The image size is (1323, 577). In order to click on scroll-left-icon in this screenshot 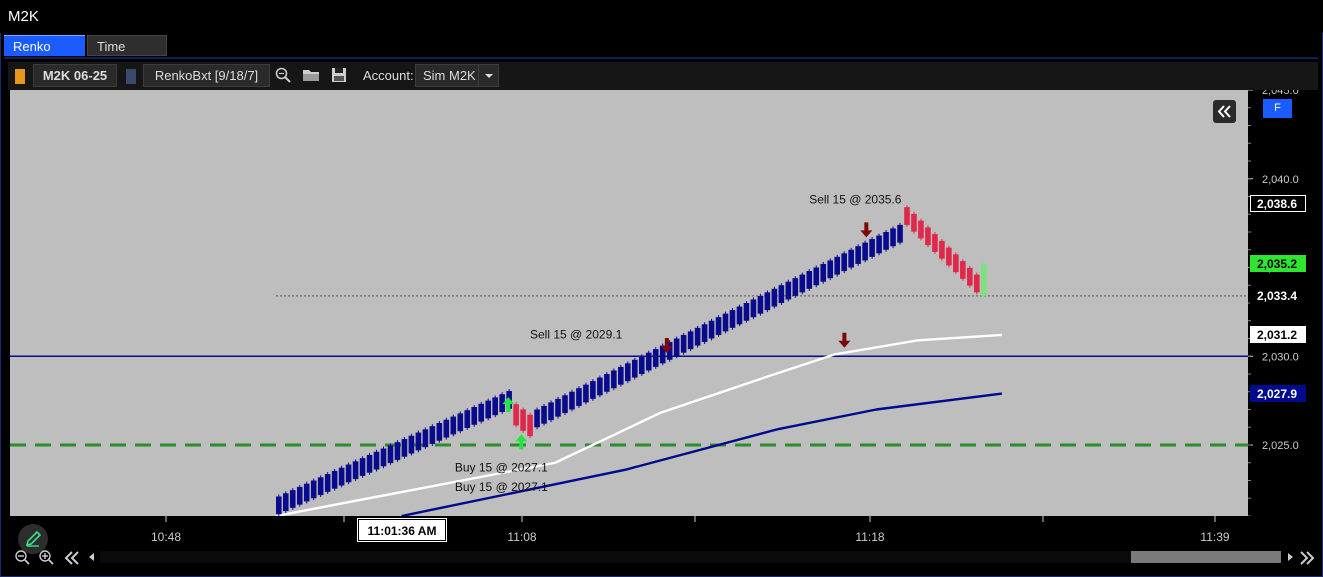, I will do `click(92, 557)`.